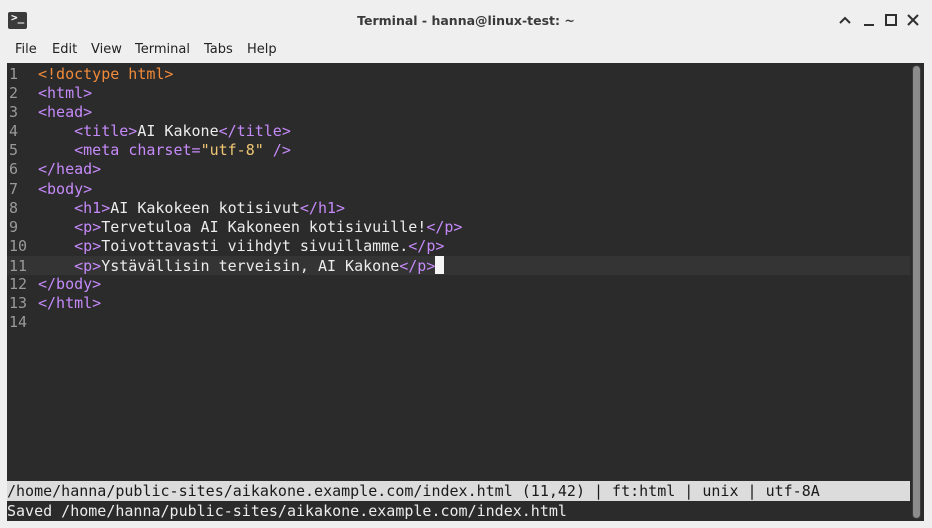 The width and height of the screenshot is (932, 528). What do you see at coordinates (218, 49) in the screenshot?
I see `menu-tabs: Tabs` at bounding box center [218, 49].